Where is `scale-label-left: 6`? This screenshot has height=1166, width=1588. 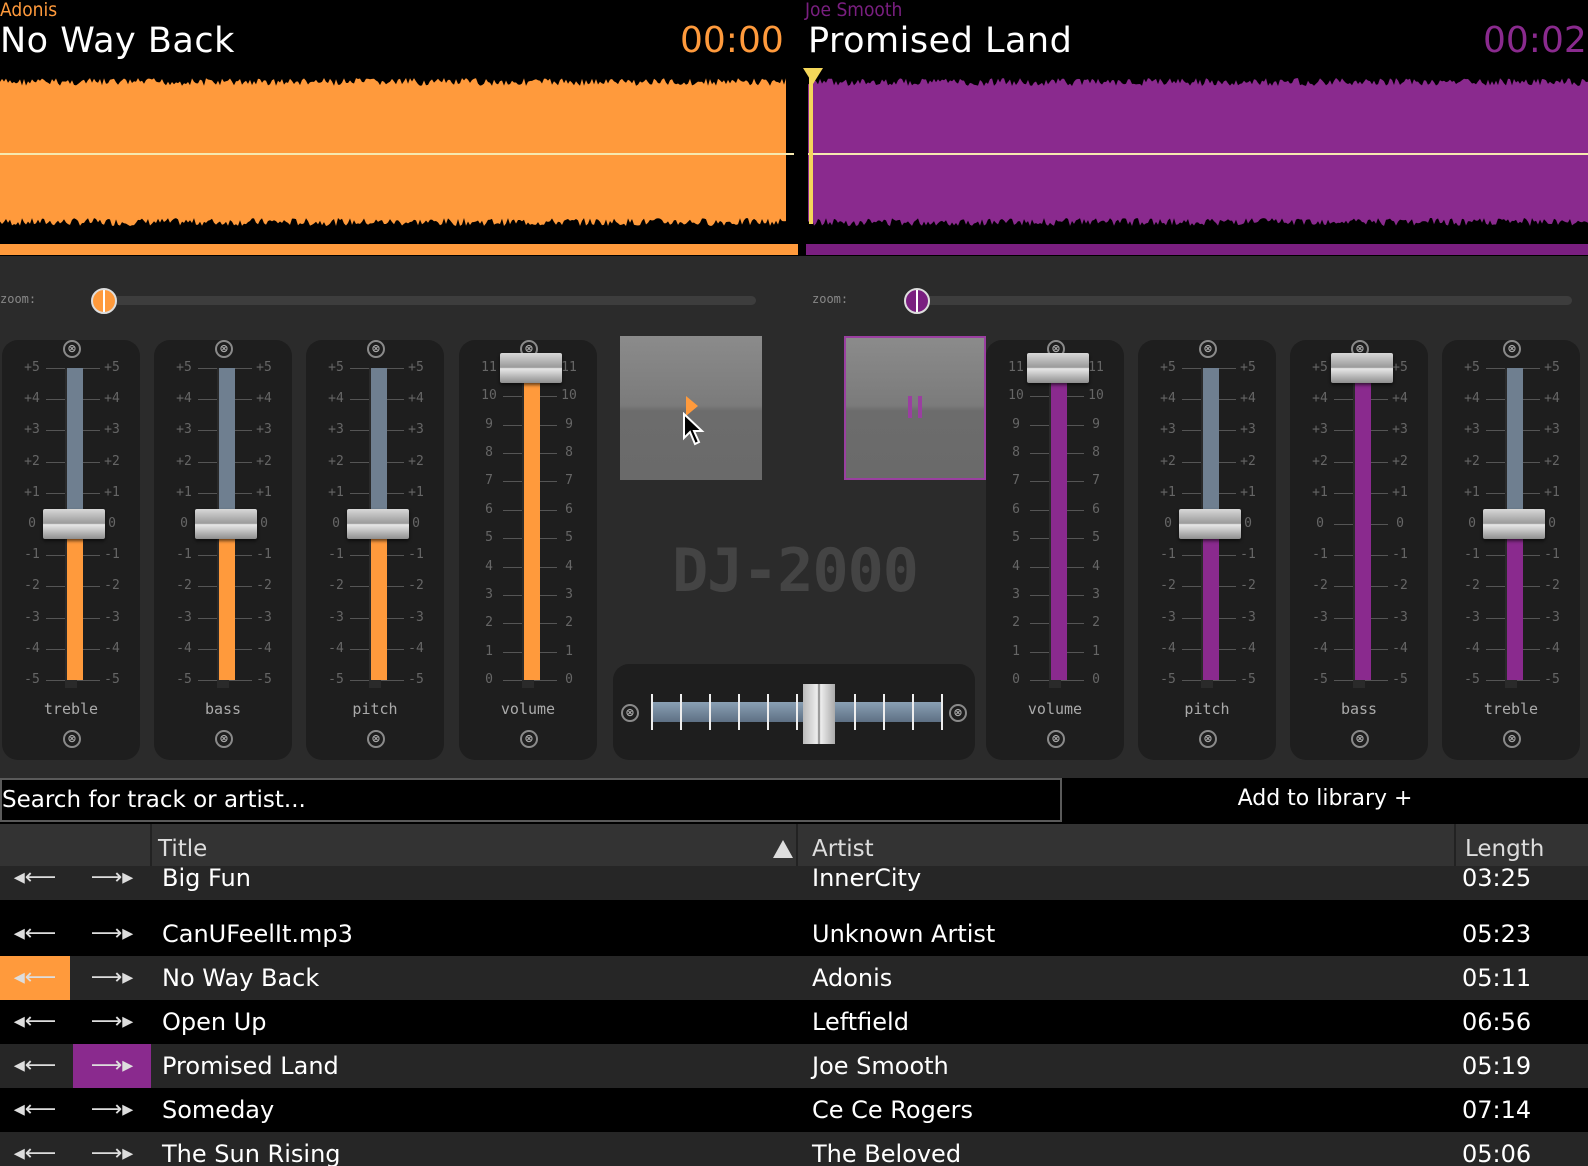
scale-label-left: 6 is located at coordinates (1016, 509).